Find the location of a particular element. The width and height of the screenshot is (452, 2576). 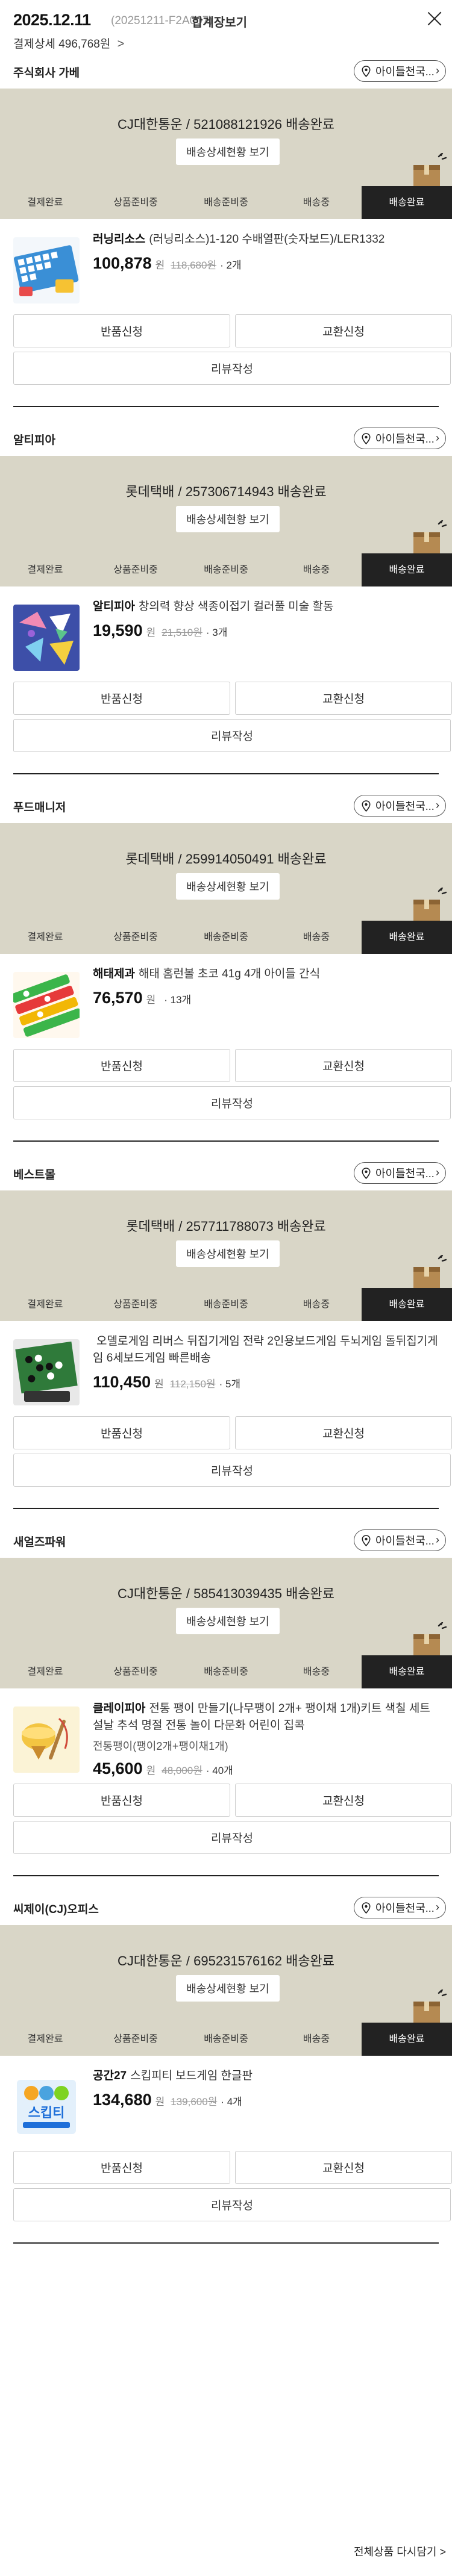

seller-name: 베스트몰 is located at coordinates (34, 1174).